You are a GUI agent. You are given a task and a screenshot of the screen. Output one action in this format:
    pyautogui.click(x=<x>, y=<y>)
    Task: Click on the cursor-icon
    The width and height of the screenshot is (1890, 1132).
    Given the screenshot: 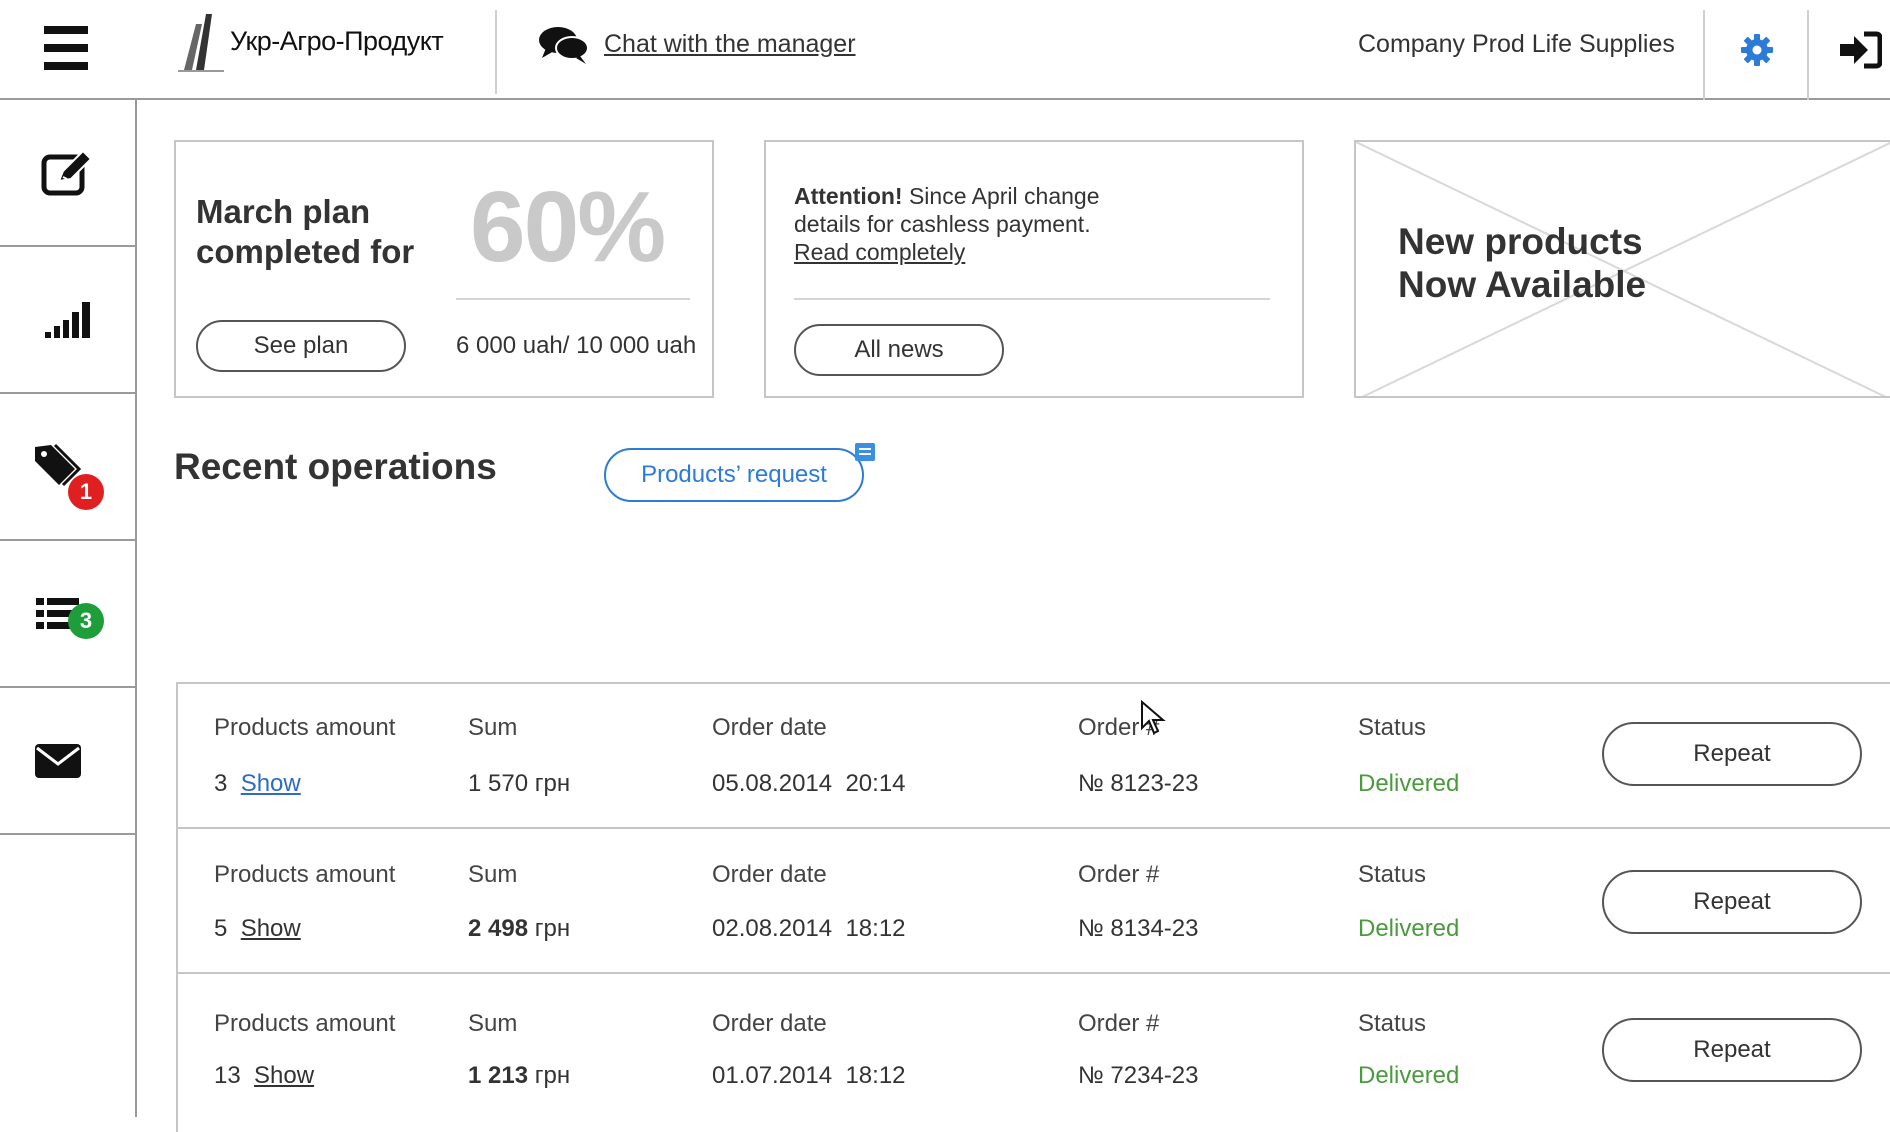 What is the action you would take?
    pyautogui.click(x=1153, y=717)
    